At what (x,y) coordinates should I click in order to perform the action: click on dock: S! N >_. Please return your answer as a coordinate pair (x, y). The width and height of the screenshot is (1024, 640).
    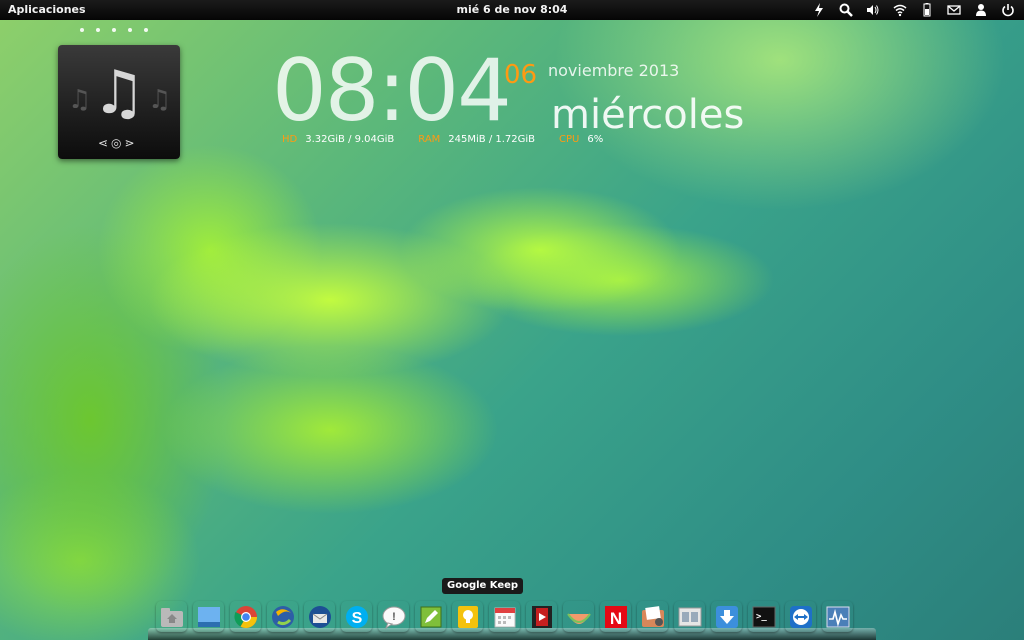
    Looking at the image, I should click on (504, 616).